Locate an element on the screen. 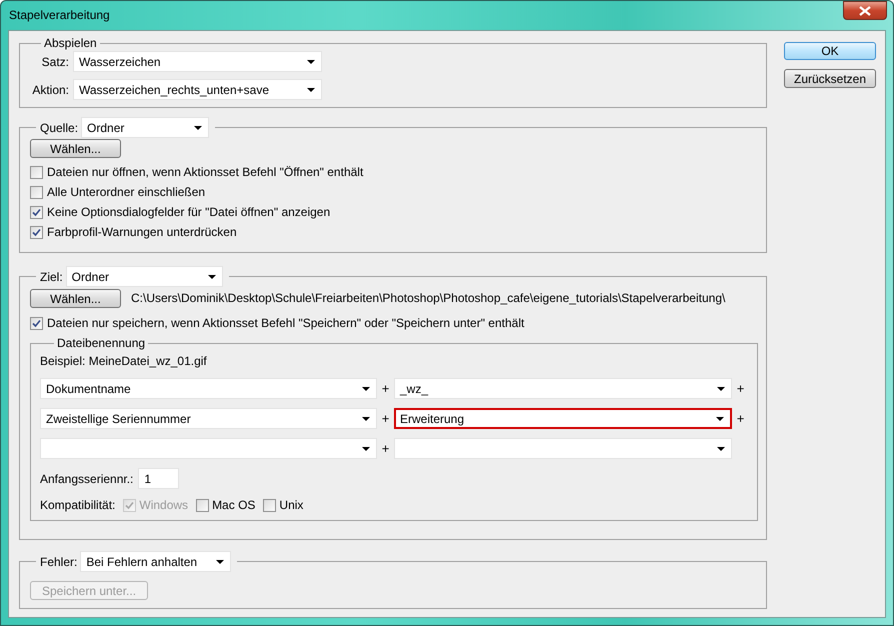 This screenshot has height=626, width=894. dropdown: _wz_ is located at coordinates (563, 388).